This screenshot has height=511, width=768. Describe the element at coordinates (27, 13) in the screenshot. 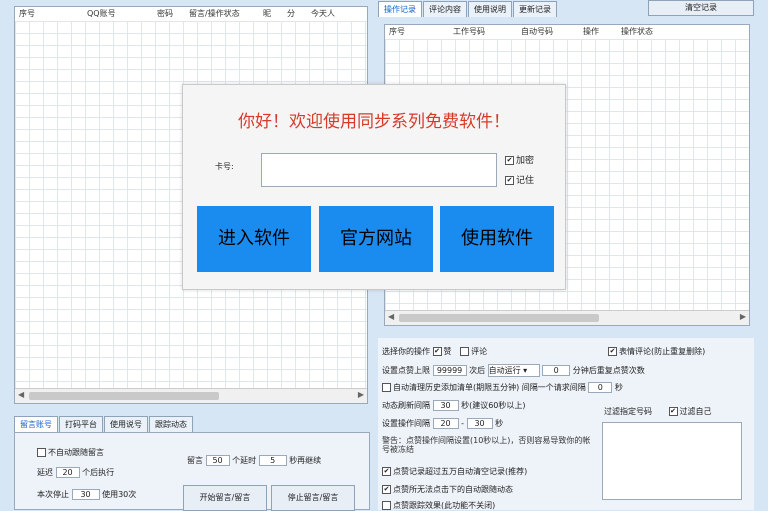

I see `col-index: 序号` at that location.